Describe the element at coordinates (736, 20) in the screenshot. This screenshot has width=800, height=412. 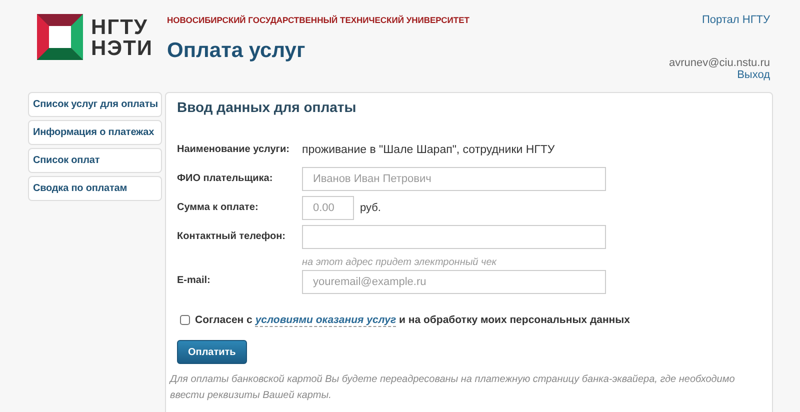
I see `portal-link: Портал НГТУ` at that location.